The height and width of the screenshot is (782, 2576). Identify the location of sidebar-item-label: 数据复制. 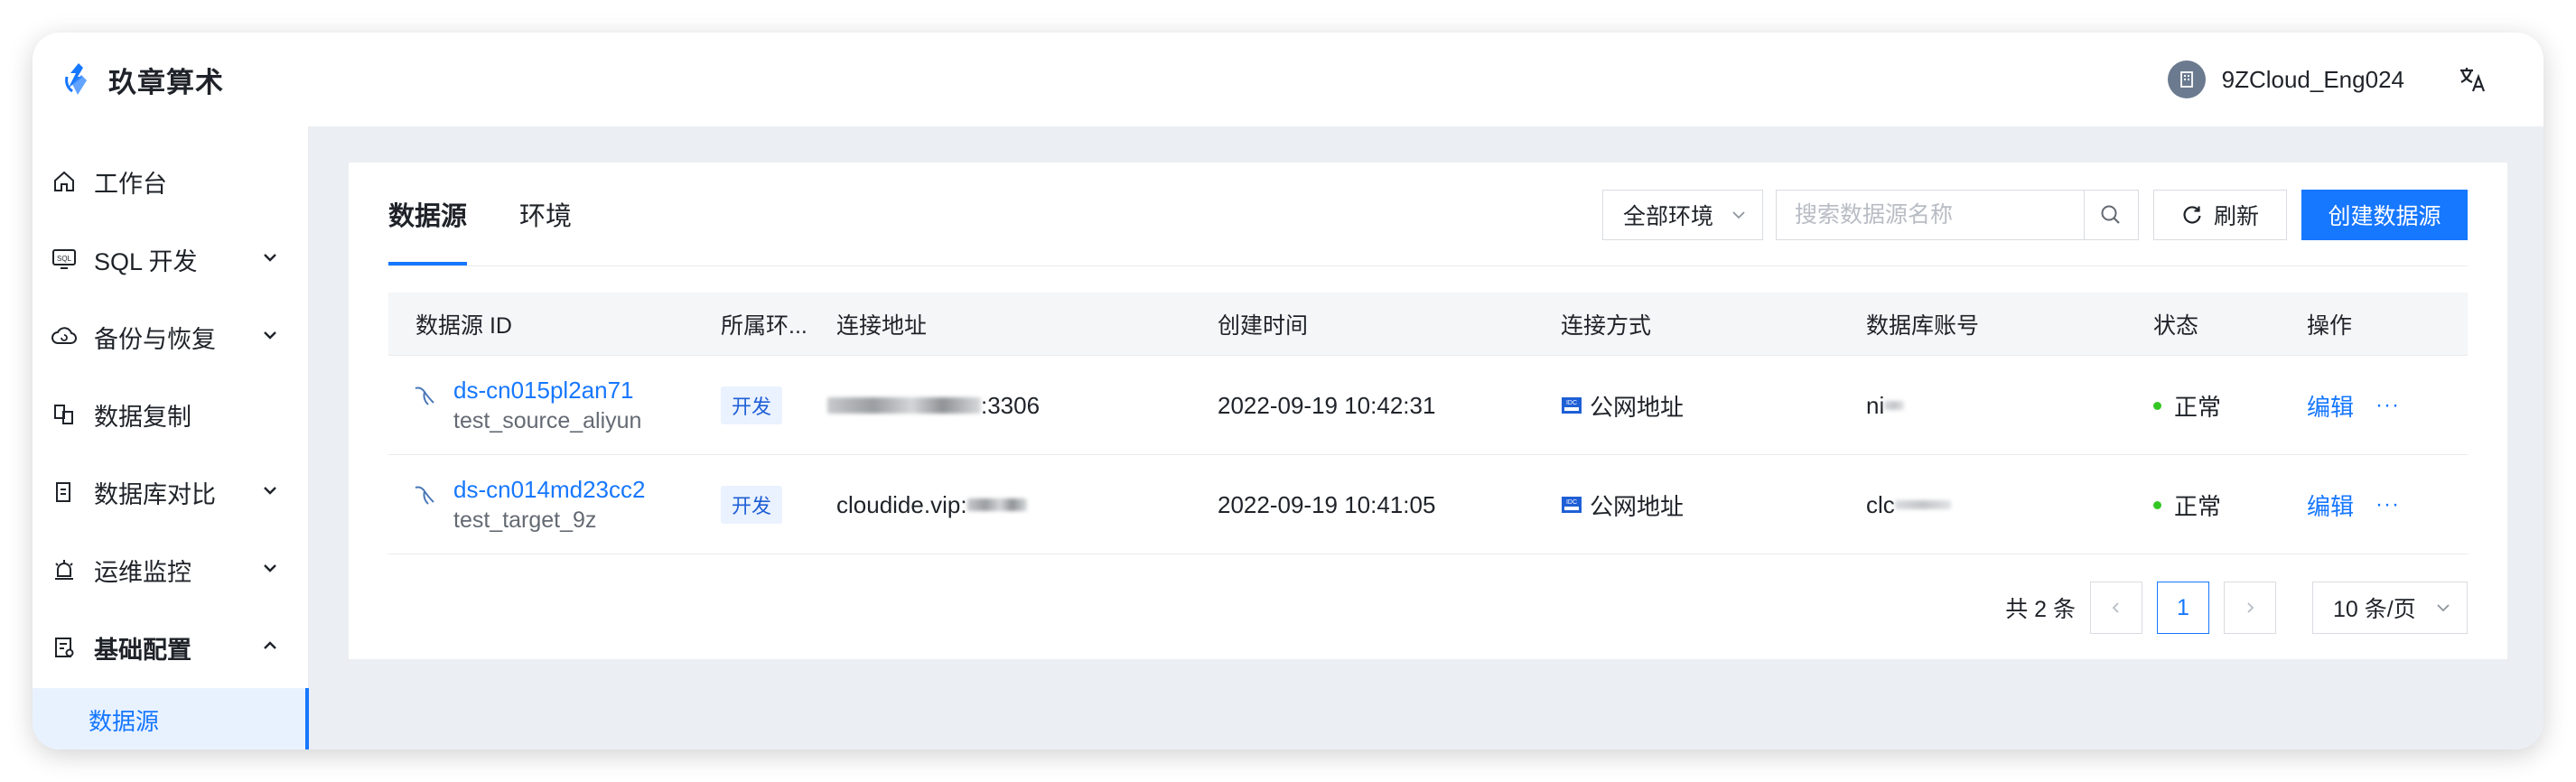
(142, 417).